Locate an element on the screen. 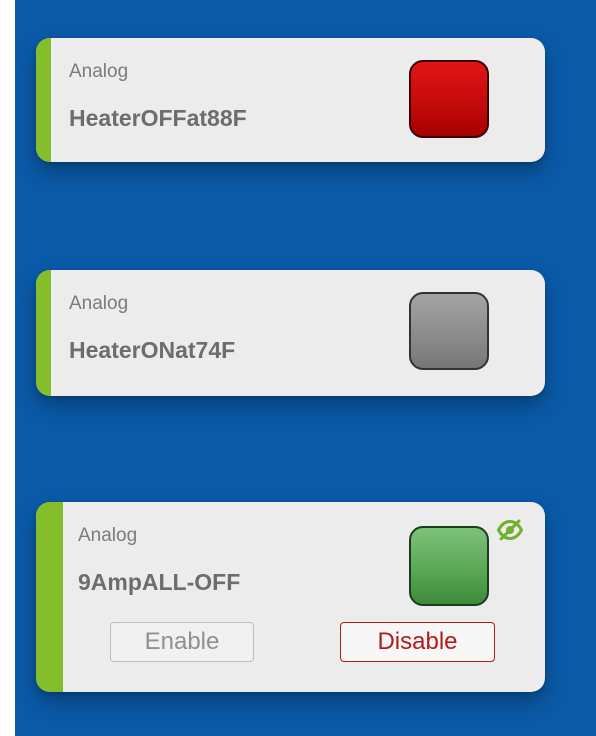 The height and width of the screenshot is (736, 596). enable-button: Enable is located at coordinates (182, 642).